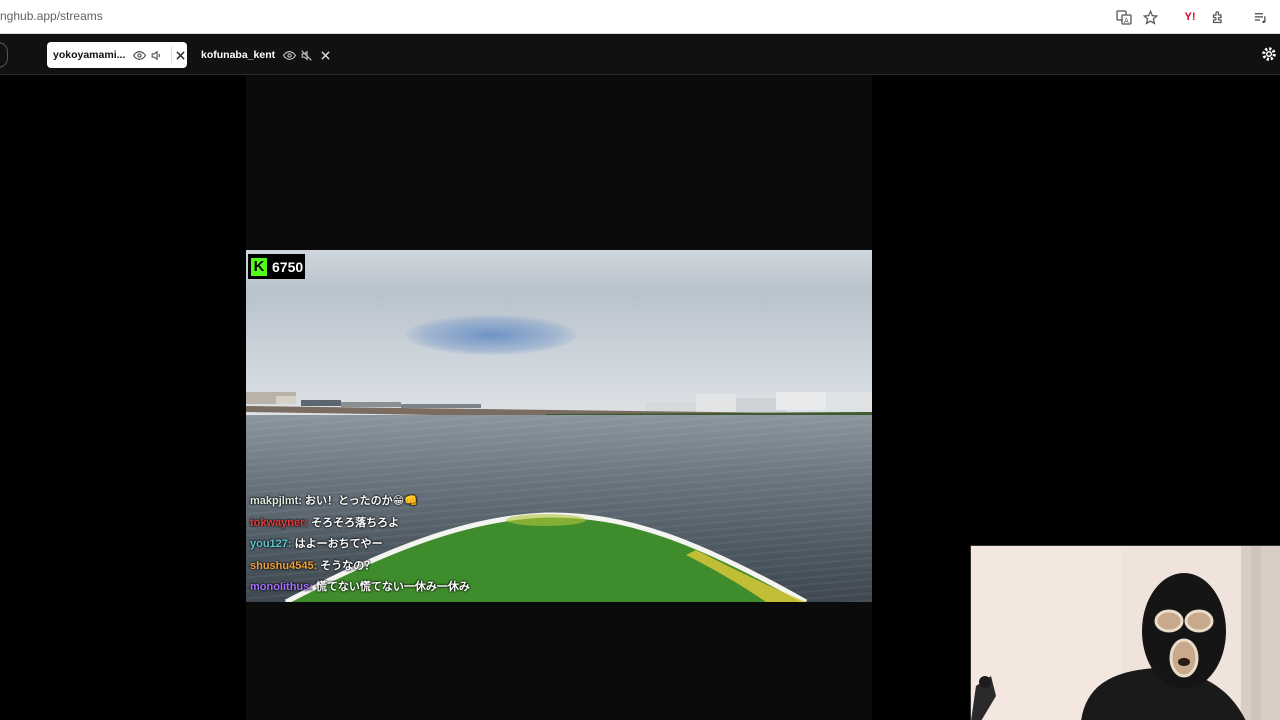 Image resolution: width=1280 pixels, height=720 pixels. Describe the element at coordinates (450, 503) in the screenshot. I see `chat-message: makpjlmt: おい！とったのか😁👊` at that location.